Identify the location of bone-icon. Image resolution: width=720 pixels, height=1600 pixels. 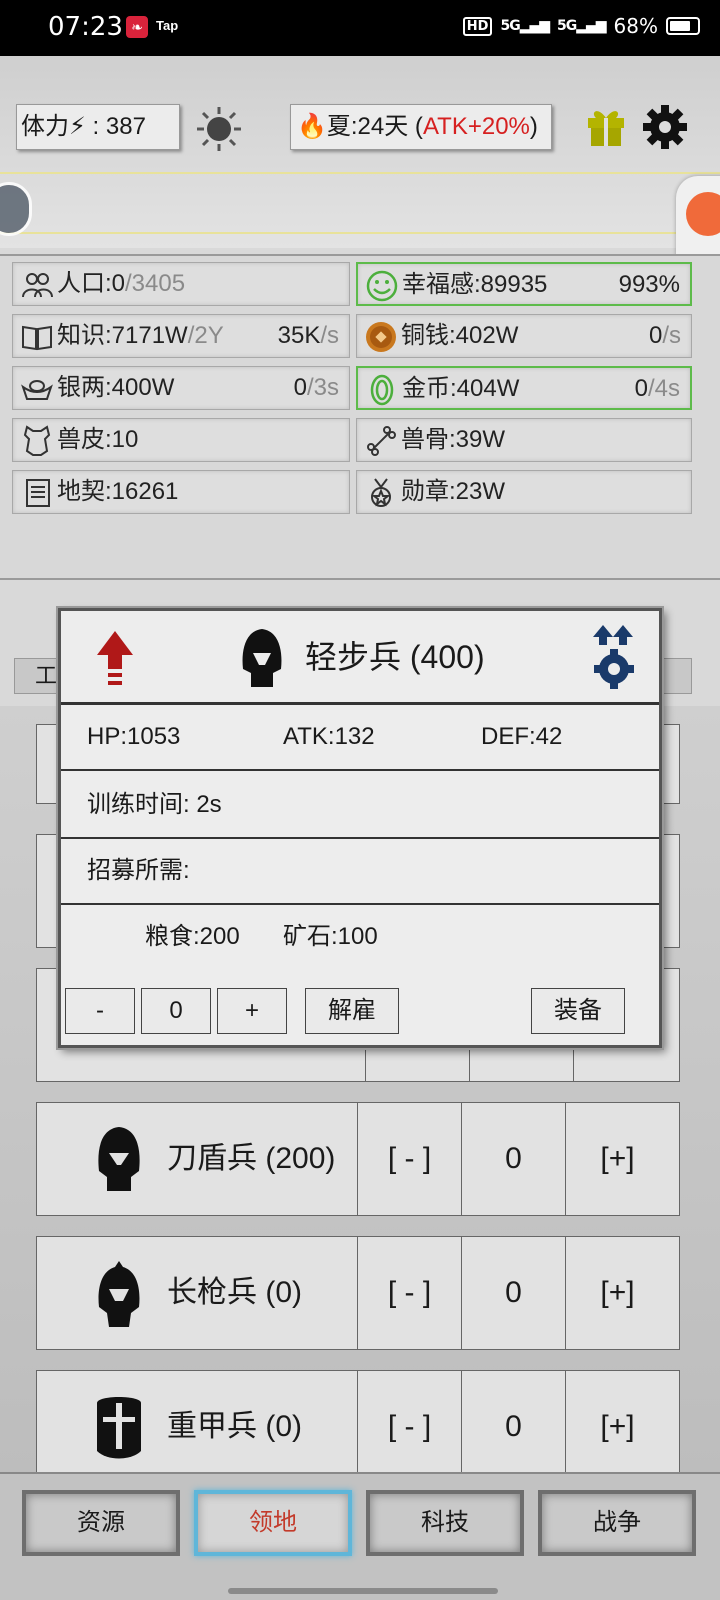
(381, 441).